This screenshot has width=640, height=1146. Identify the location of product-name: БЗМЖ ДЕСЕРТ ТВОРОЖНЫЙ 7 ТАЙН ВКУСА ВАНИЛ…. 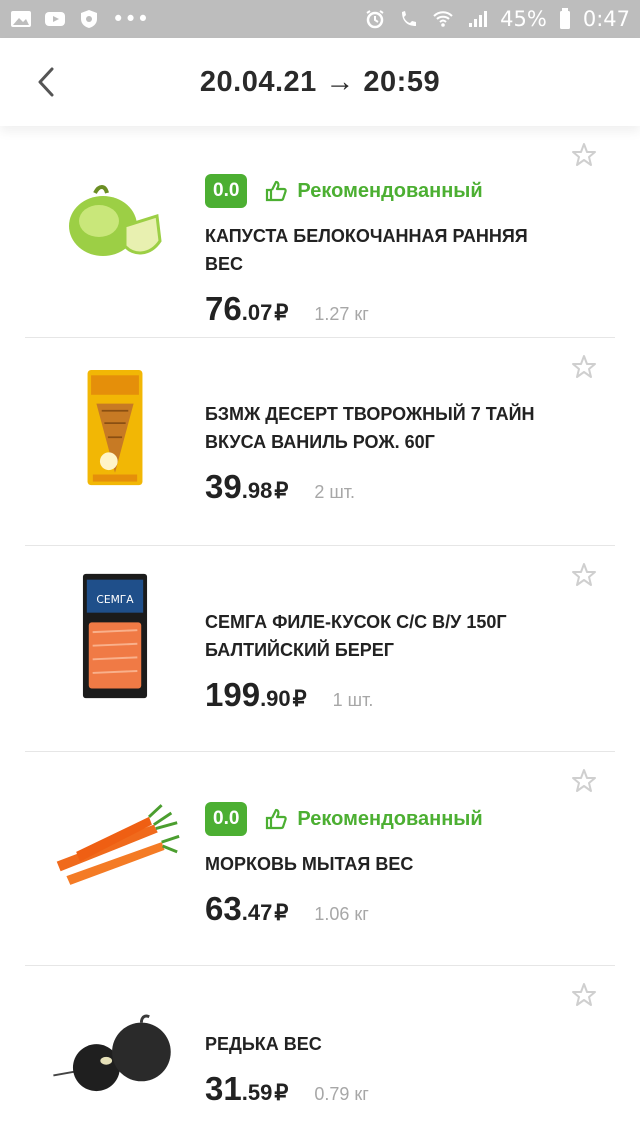
(370, 428).